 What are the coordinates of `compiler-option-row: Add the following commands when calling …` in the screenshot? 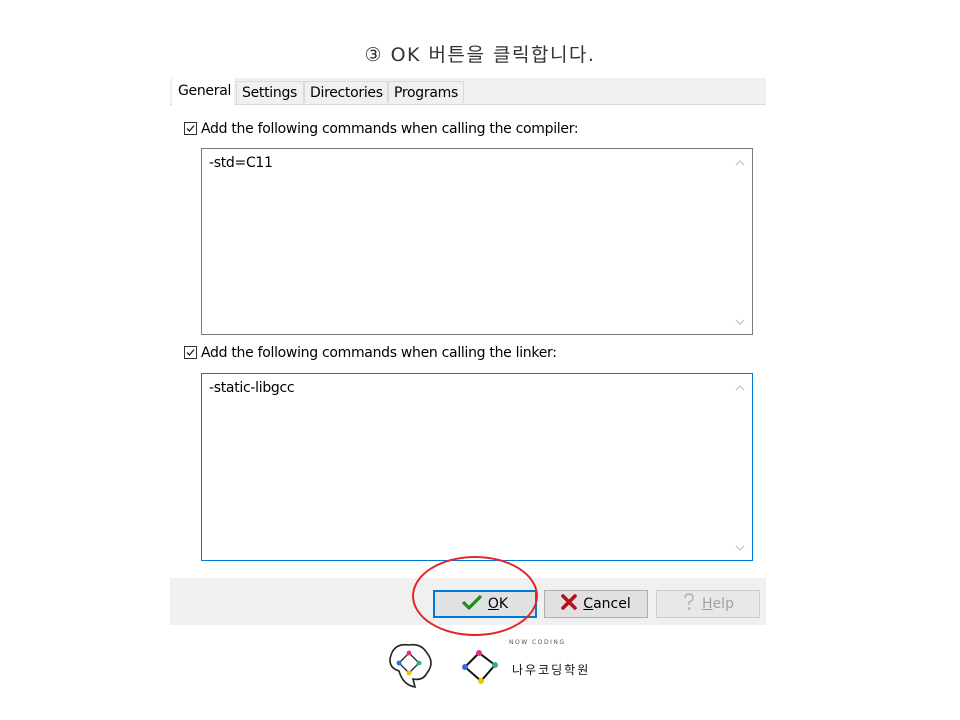 It's located at (381, 129).